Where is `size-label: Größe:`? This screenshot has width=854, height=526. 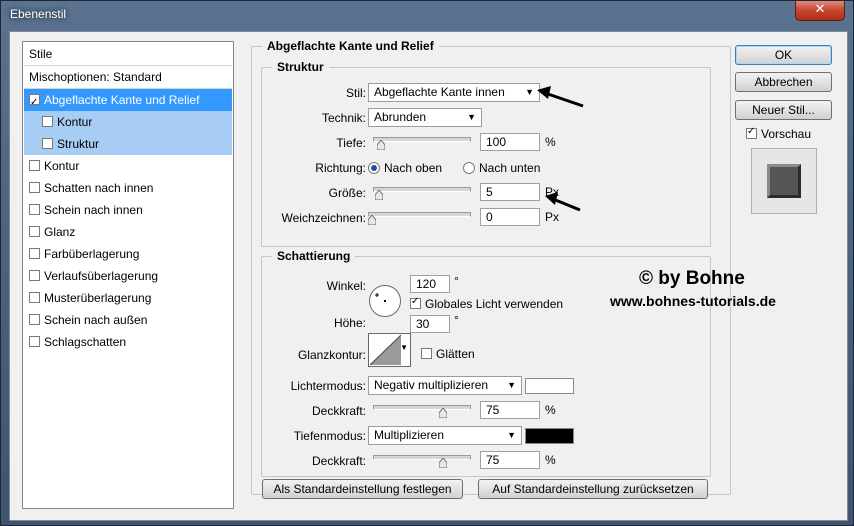 size-label: Größe: is located at coordinates (347, 193).